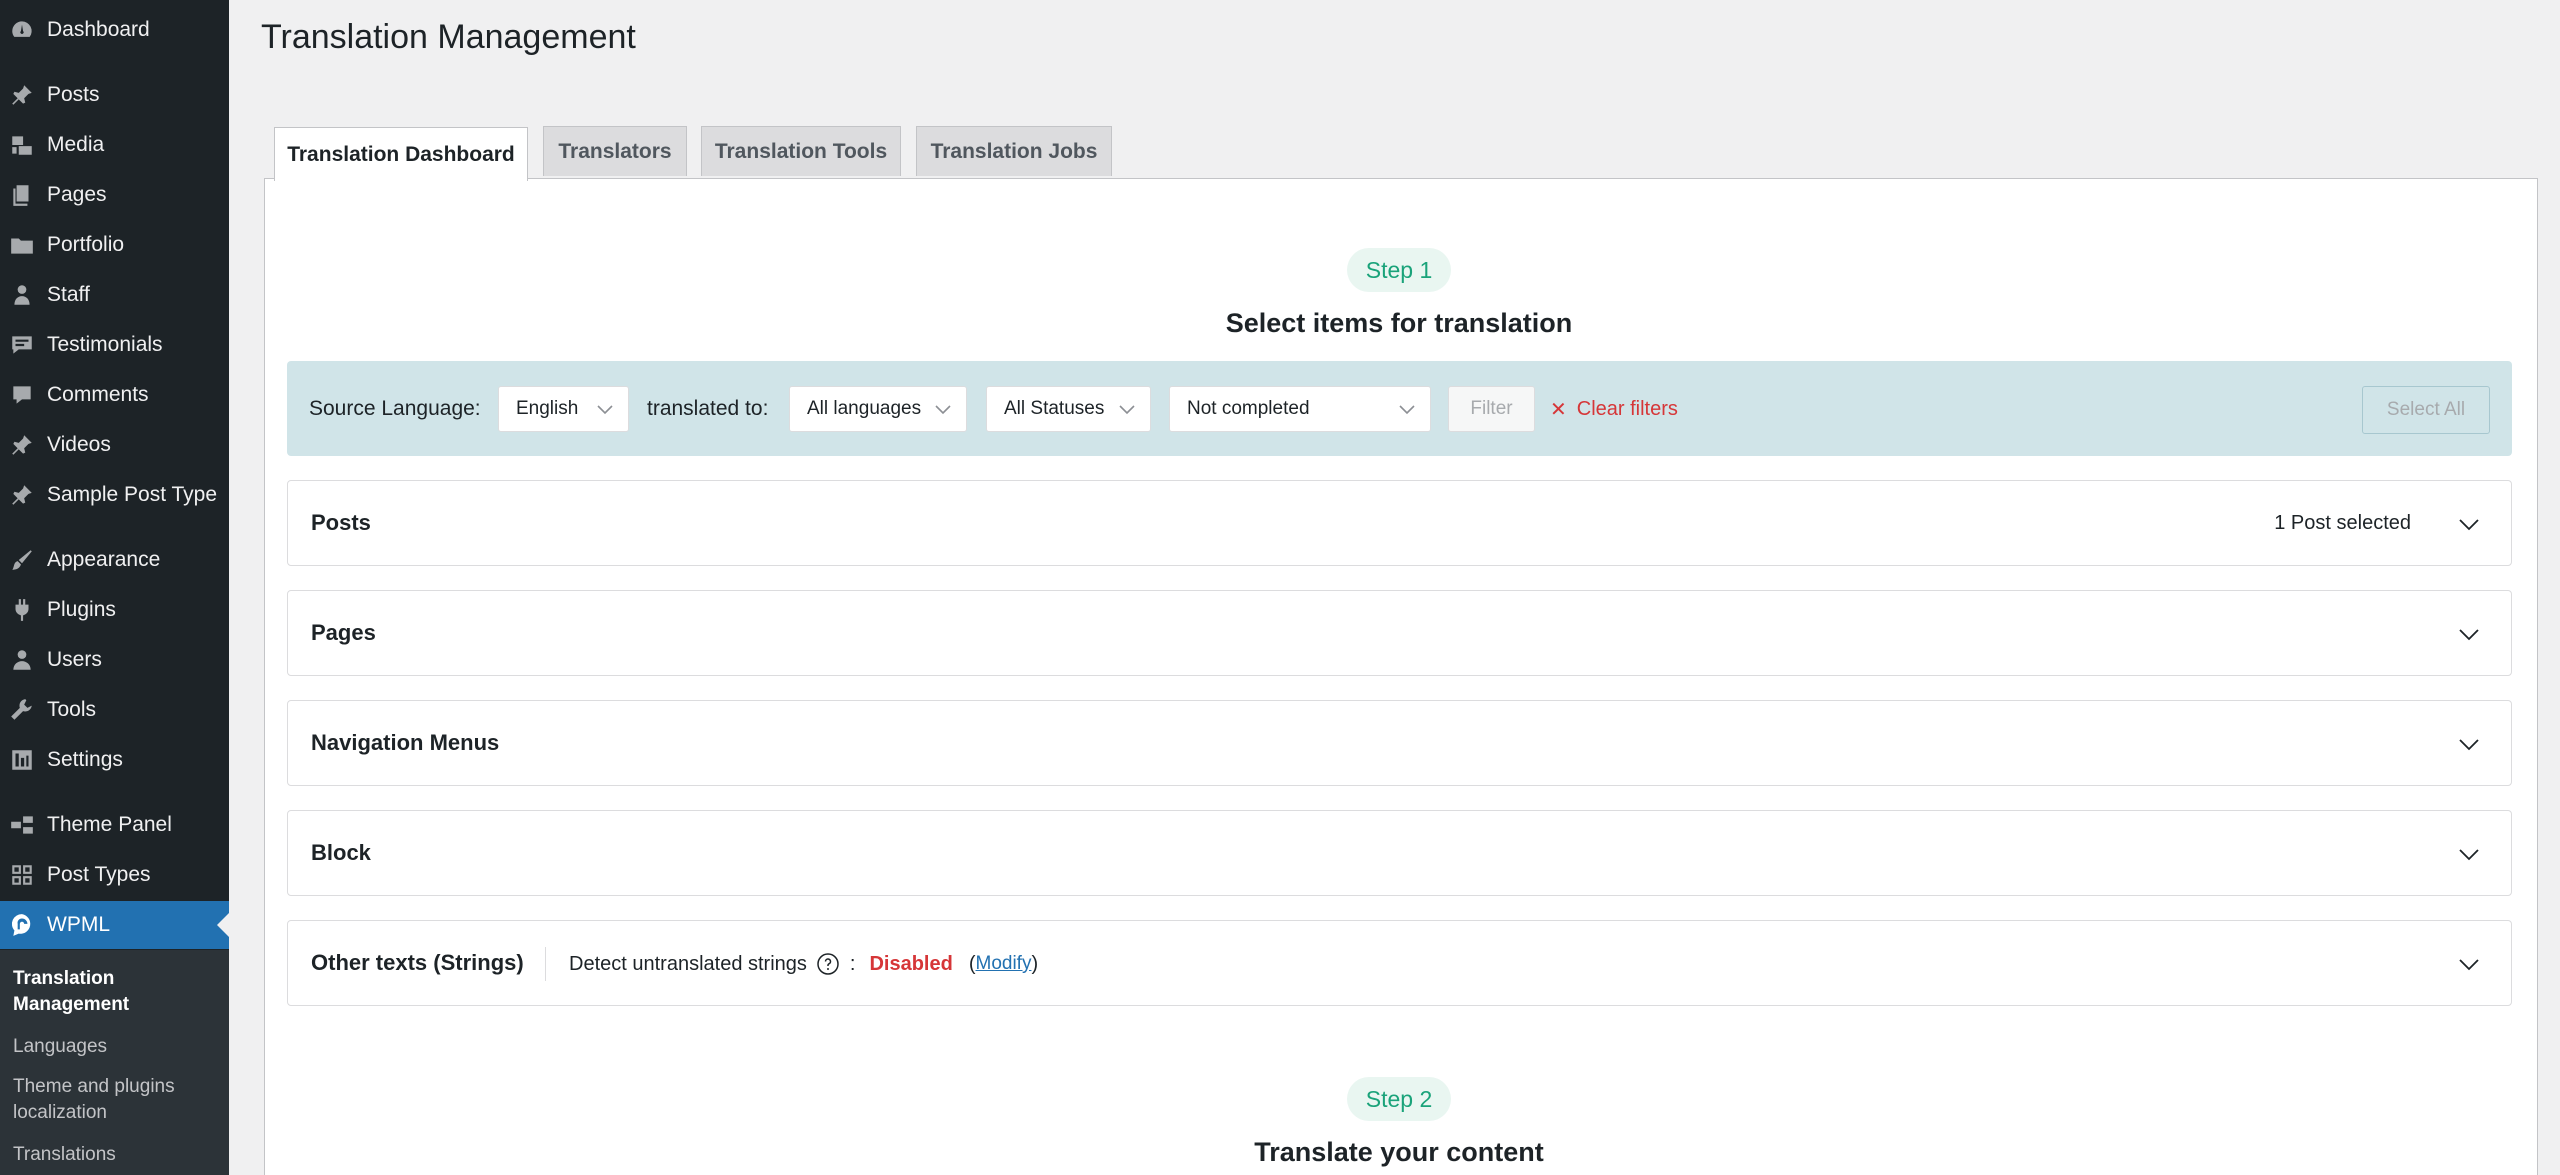 The height and width of the screenshot is (1175, 2560). I want to click on section-block: Block, so click(1399, 853).